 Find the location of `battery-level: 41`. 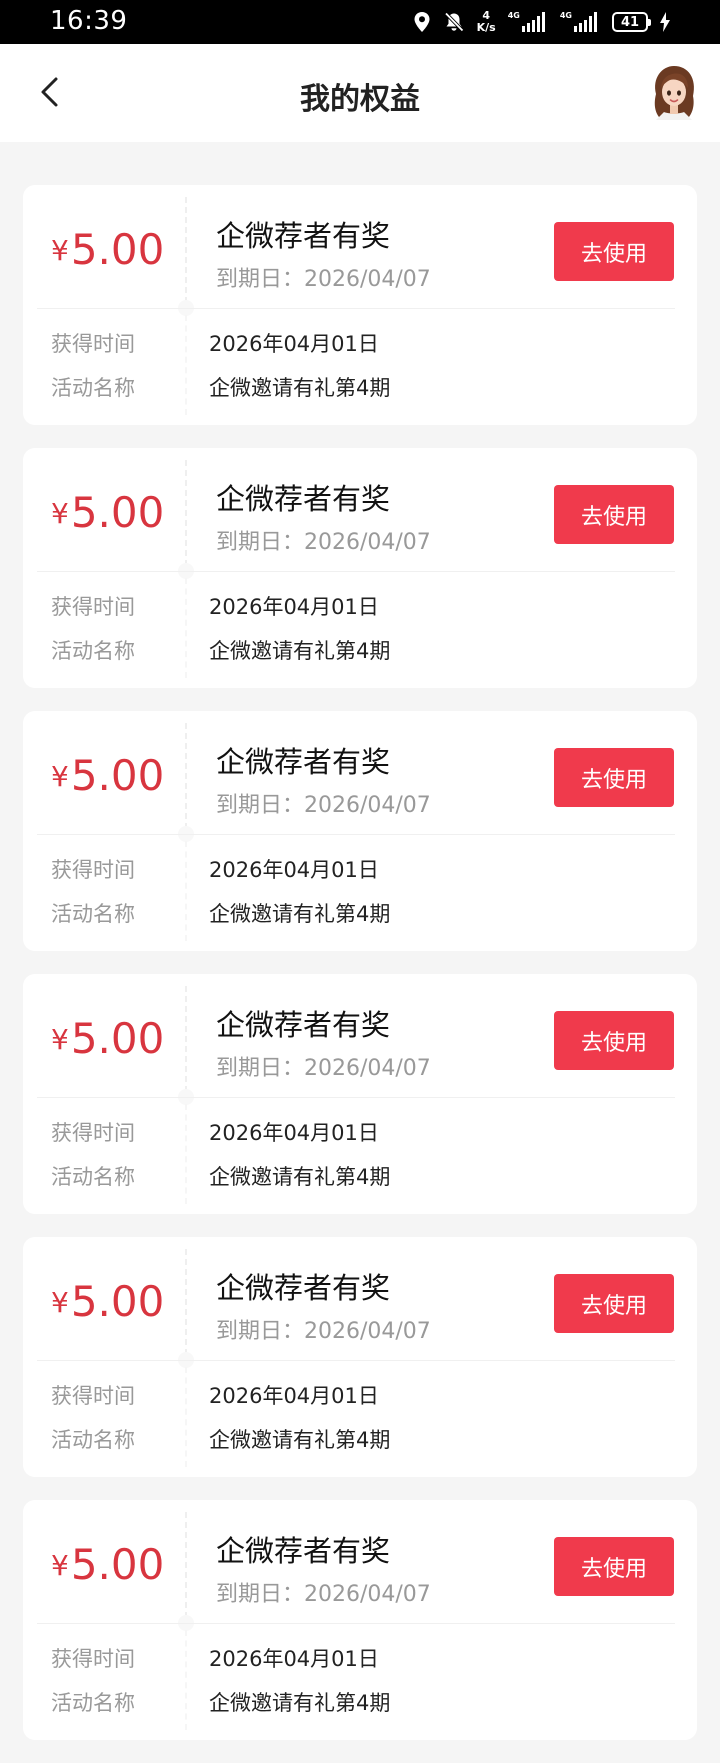

battery-level: 41 is located at coordinates (630, 22).